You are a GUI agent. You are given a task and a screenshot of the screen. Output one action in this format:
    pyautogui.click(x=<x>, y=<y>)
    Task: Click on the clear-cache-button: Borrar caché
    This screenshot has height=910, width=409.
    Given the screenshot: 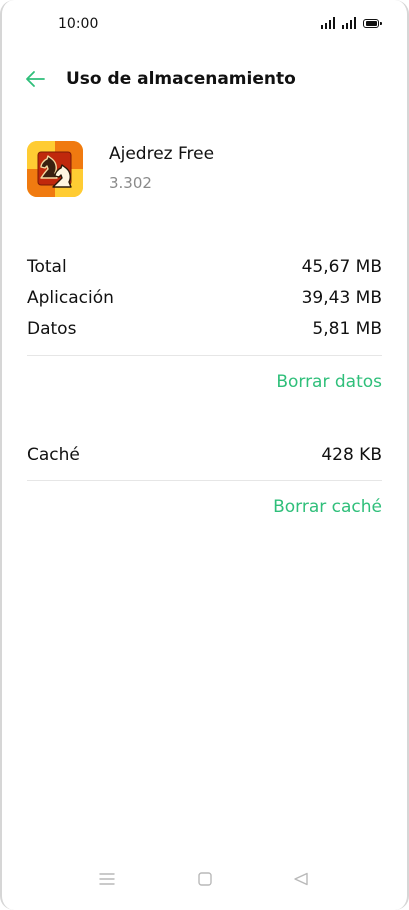 What is the action you would take?
    pyautogui.click(x=327, y=507)
    